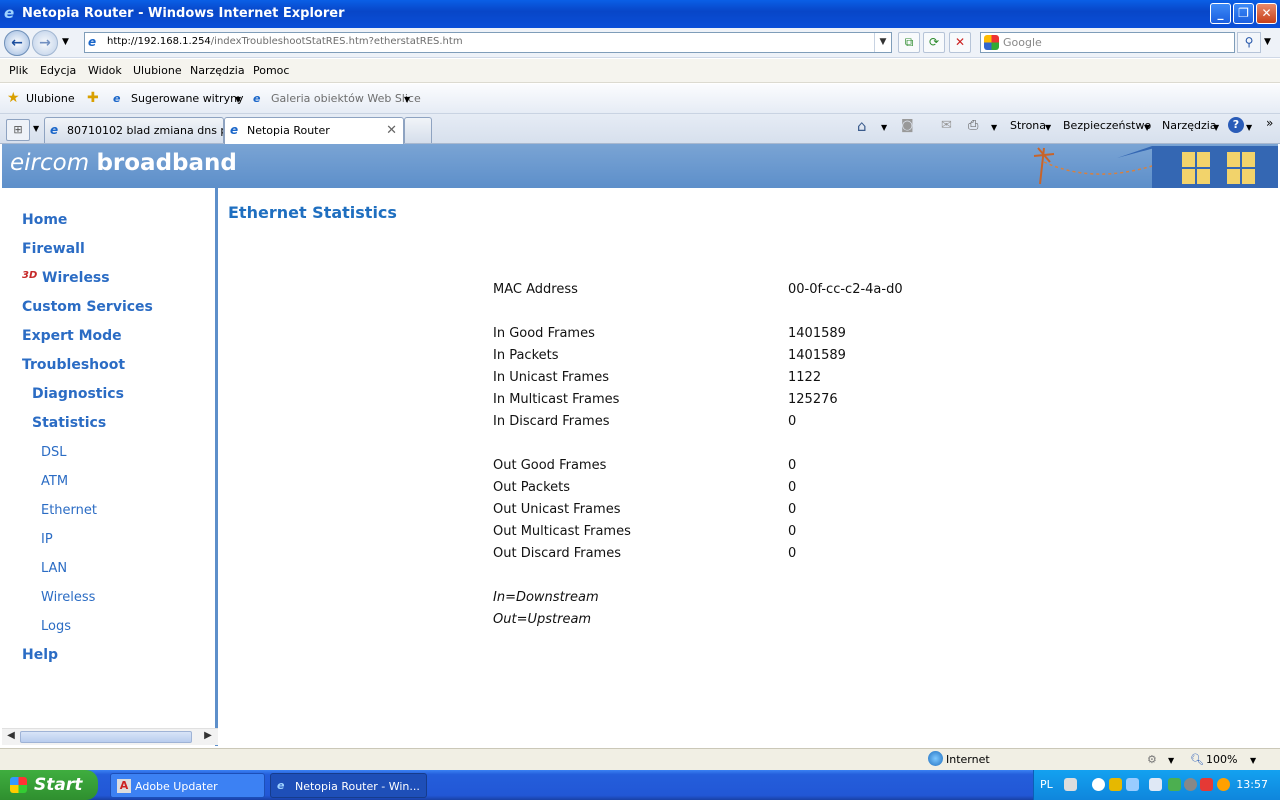  Describe the element at coordinates (106, 737) in the screenshot. I see `scroll-thumb` at that location.